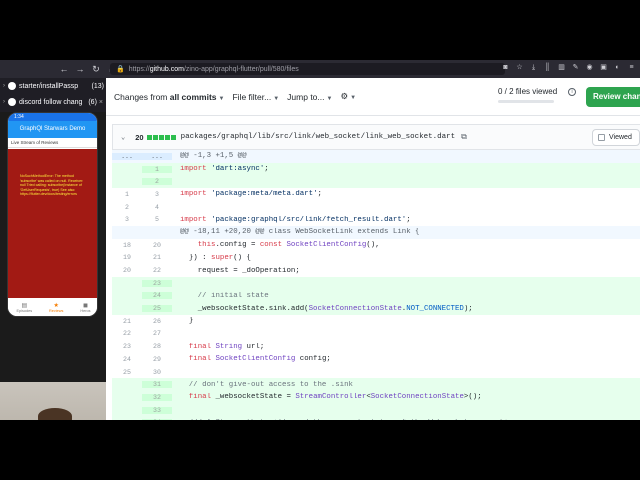 This screenshot has height=480, width=640. Describe the element at coordinates (226, 346) in the screenshot. I see `code-line: final String url;` at that location.